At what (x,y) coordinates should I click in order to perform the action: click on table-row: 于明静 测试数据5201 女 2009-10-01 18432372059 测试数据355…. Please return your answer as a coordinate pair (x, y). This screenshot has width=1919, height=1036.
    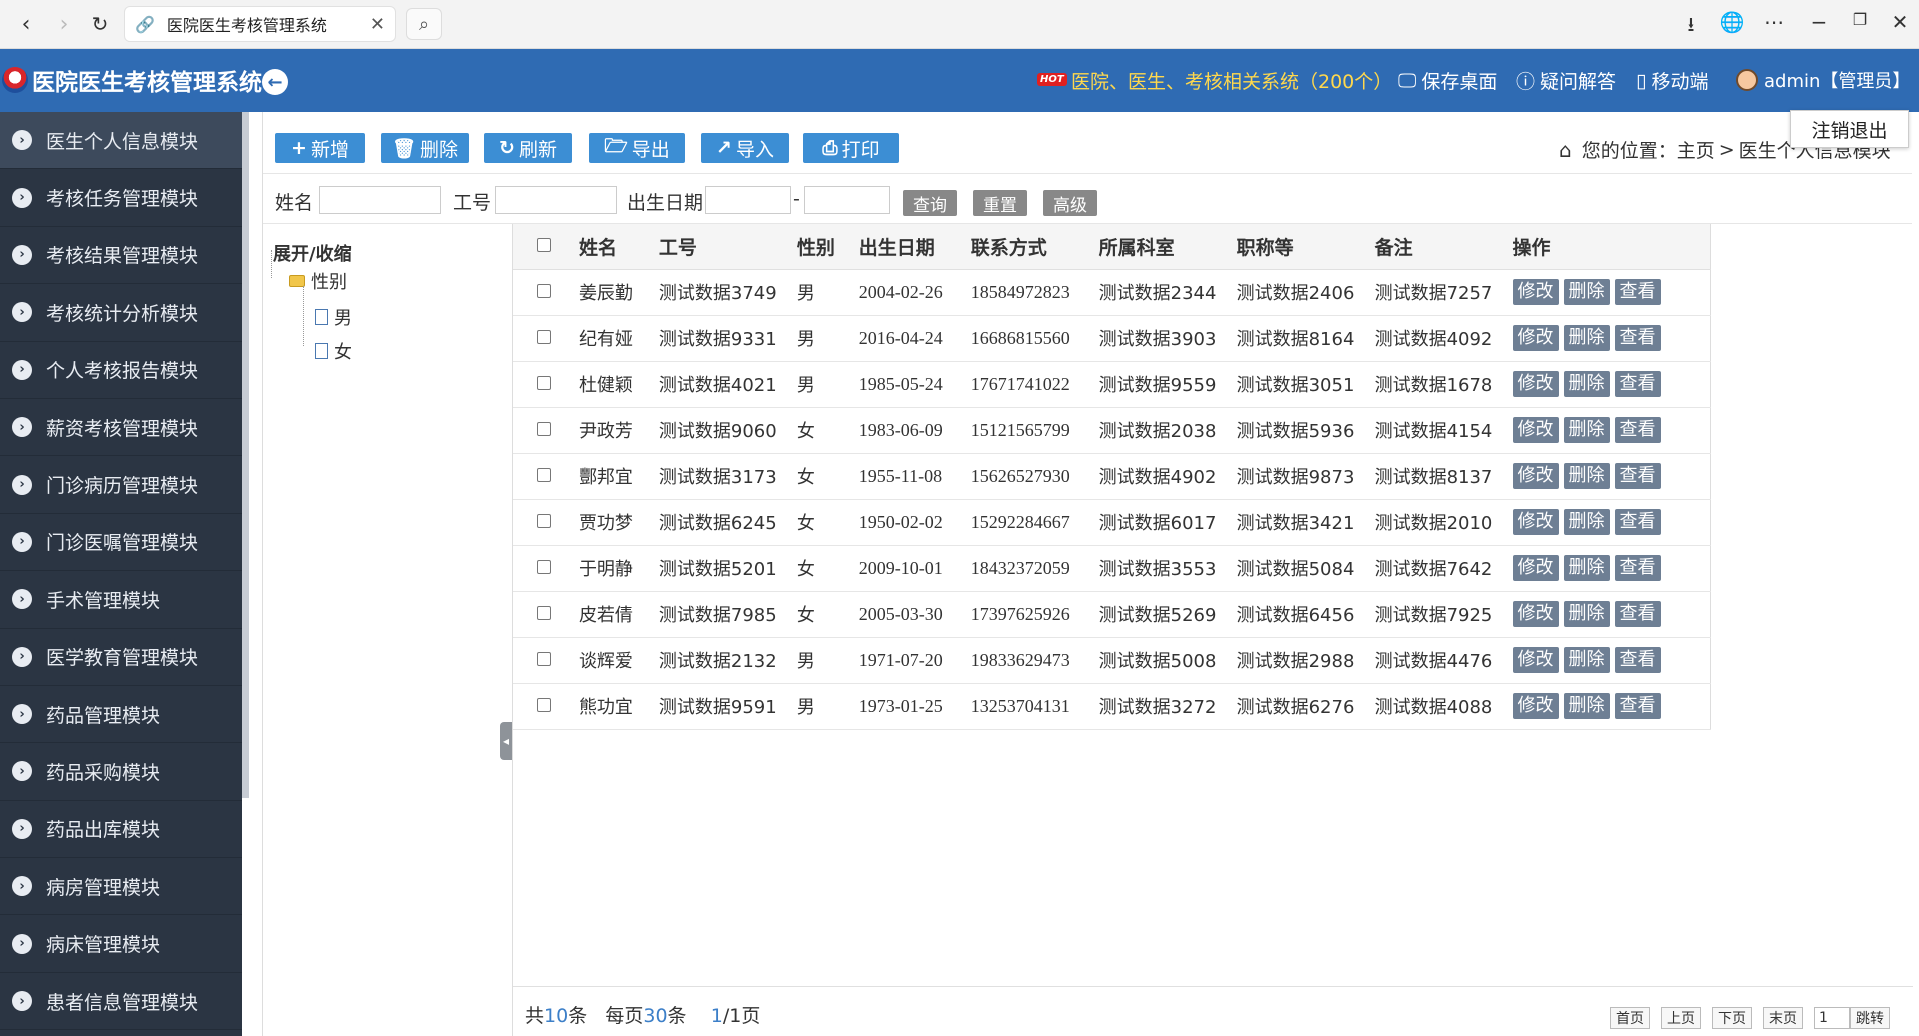
    Looking at the image, I should click on (1112, 568).